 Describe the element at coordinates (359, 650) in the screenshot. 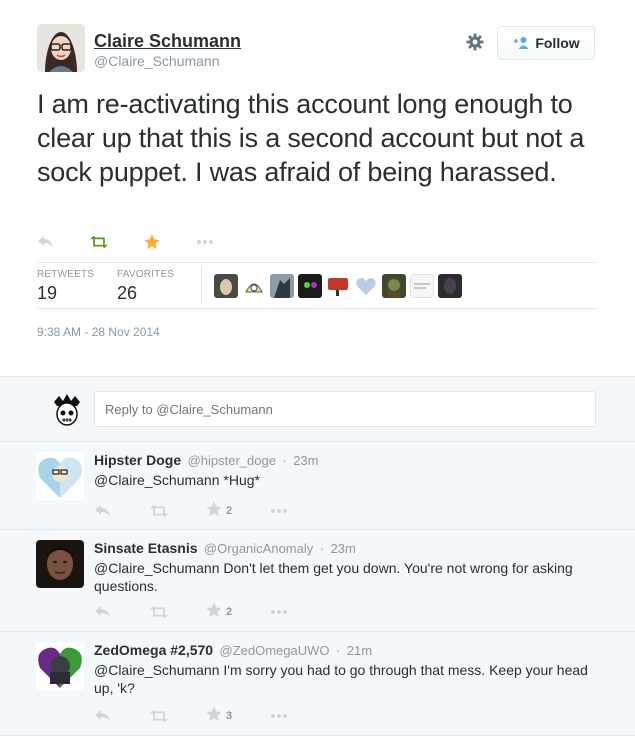

I see `reply-time: 21m` at that location.